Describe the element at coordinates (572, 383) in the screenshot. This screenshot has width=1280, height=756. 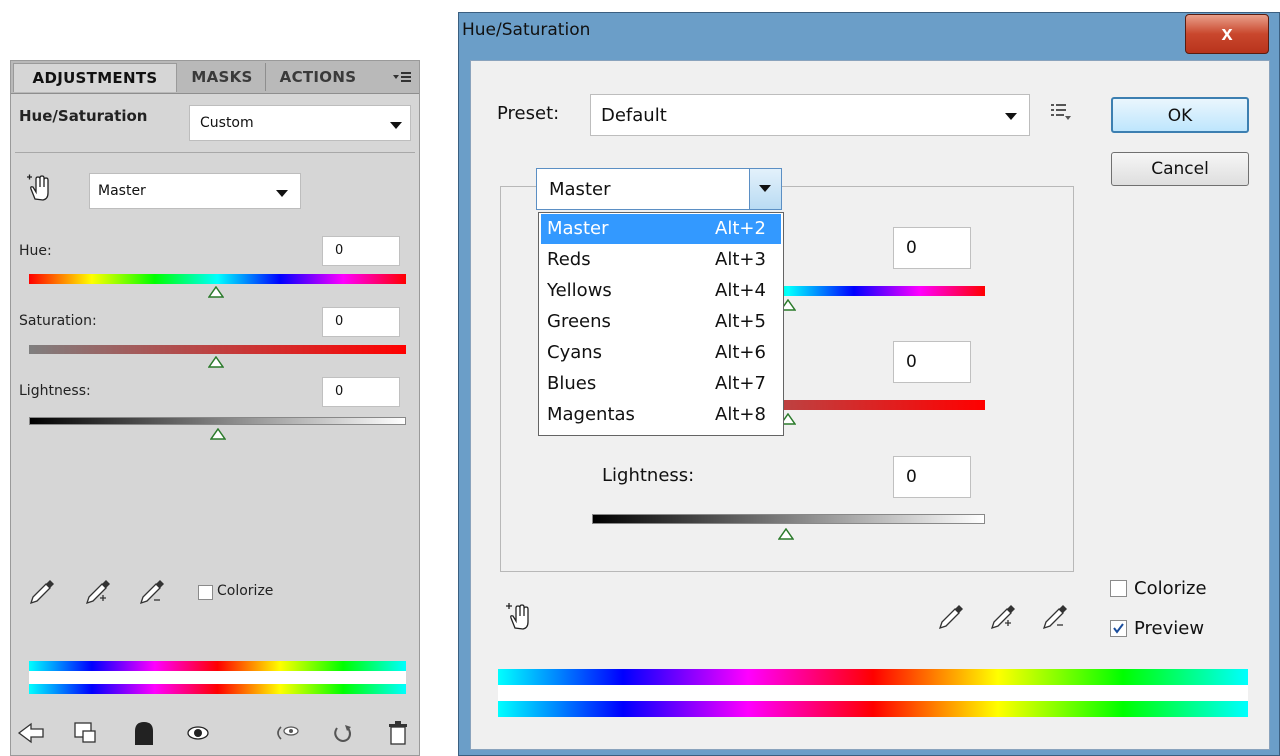
I see `menu-item-label: Blues` at that location.